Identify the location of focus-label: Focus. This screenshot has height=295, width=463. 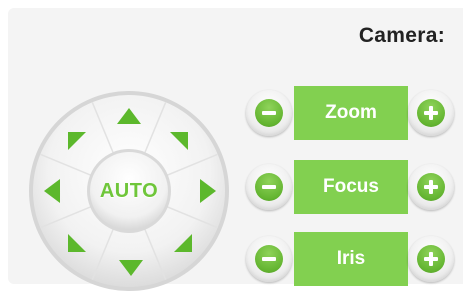
(351, 187).